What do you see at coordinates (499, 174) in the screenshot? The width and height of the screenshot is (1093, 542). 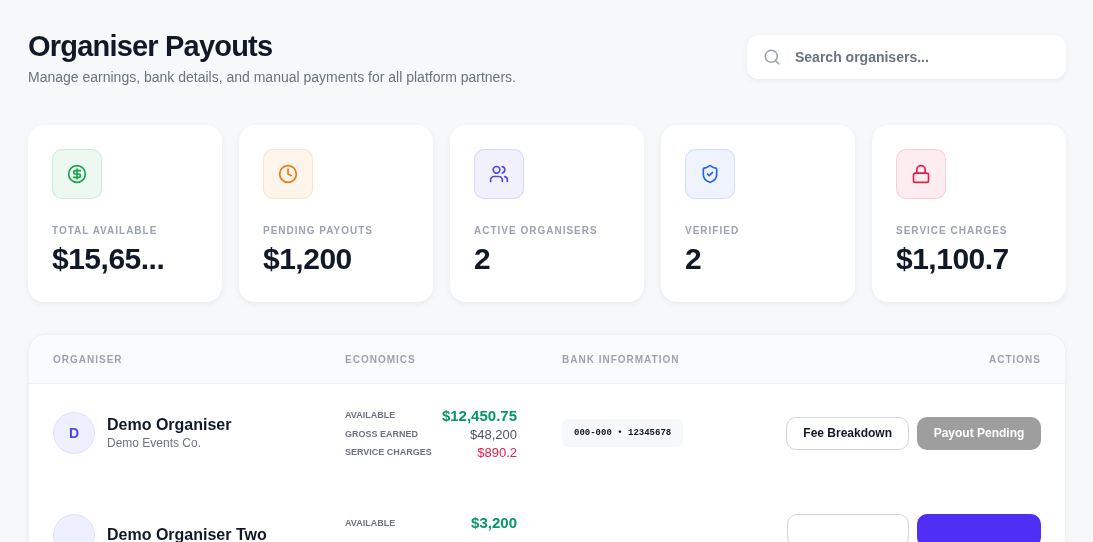 I see `users-icon` at bounding box center [499, 174].